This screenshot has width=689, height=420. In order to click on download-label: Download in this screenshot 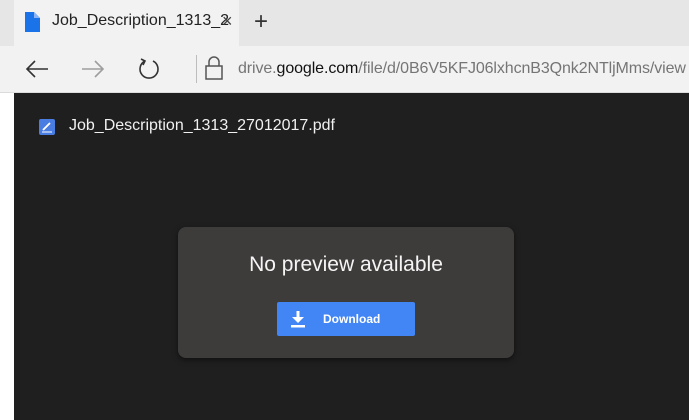, I will do `click(352, 319)`.